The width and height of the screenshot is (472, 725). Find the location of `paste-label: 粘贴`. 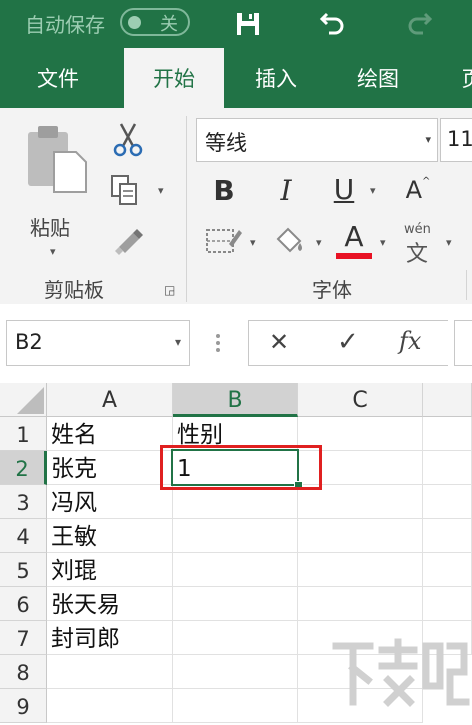

paste-label: 粘贴 is located at coordinates (50, 226).